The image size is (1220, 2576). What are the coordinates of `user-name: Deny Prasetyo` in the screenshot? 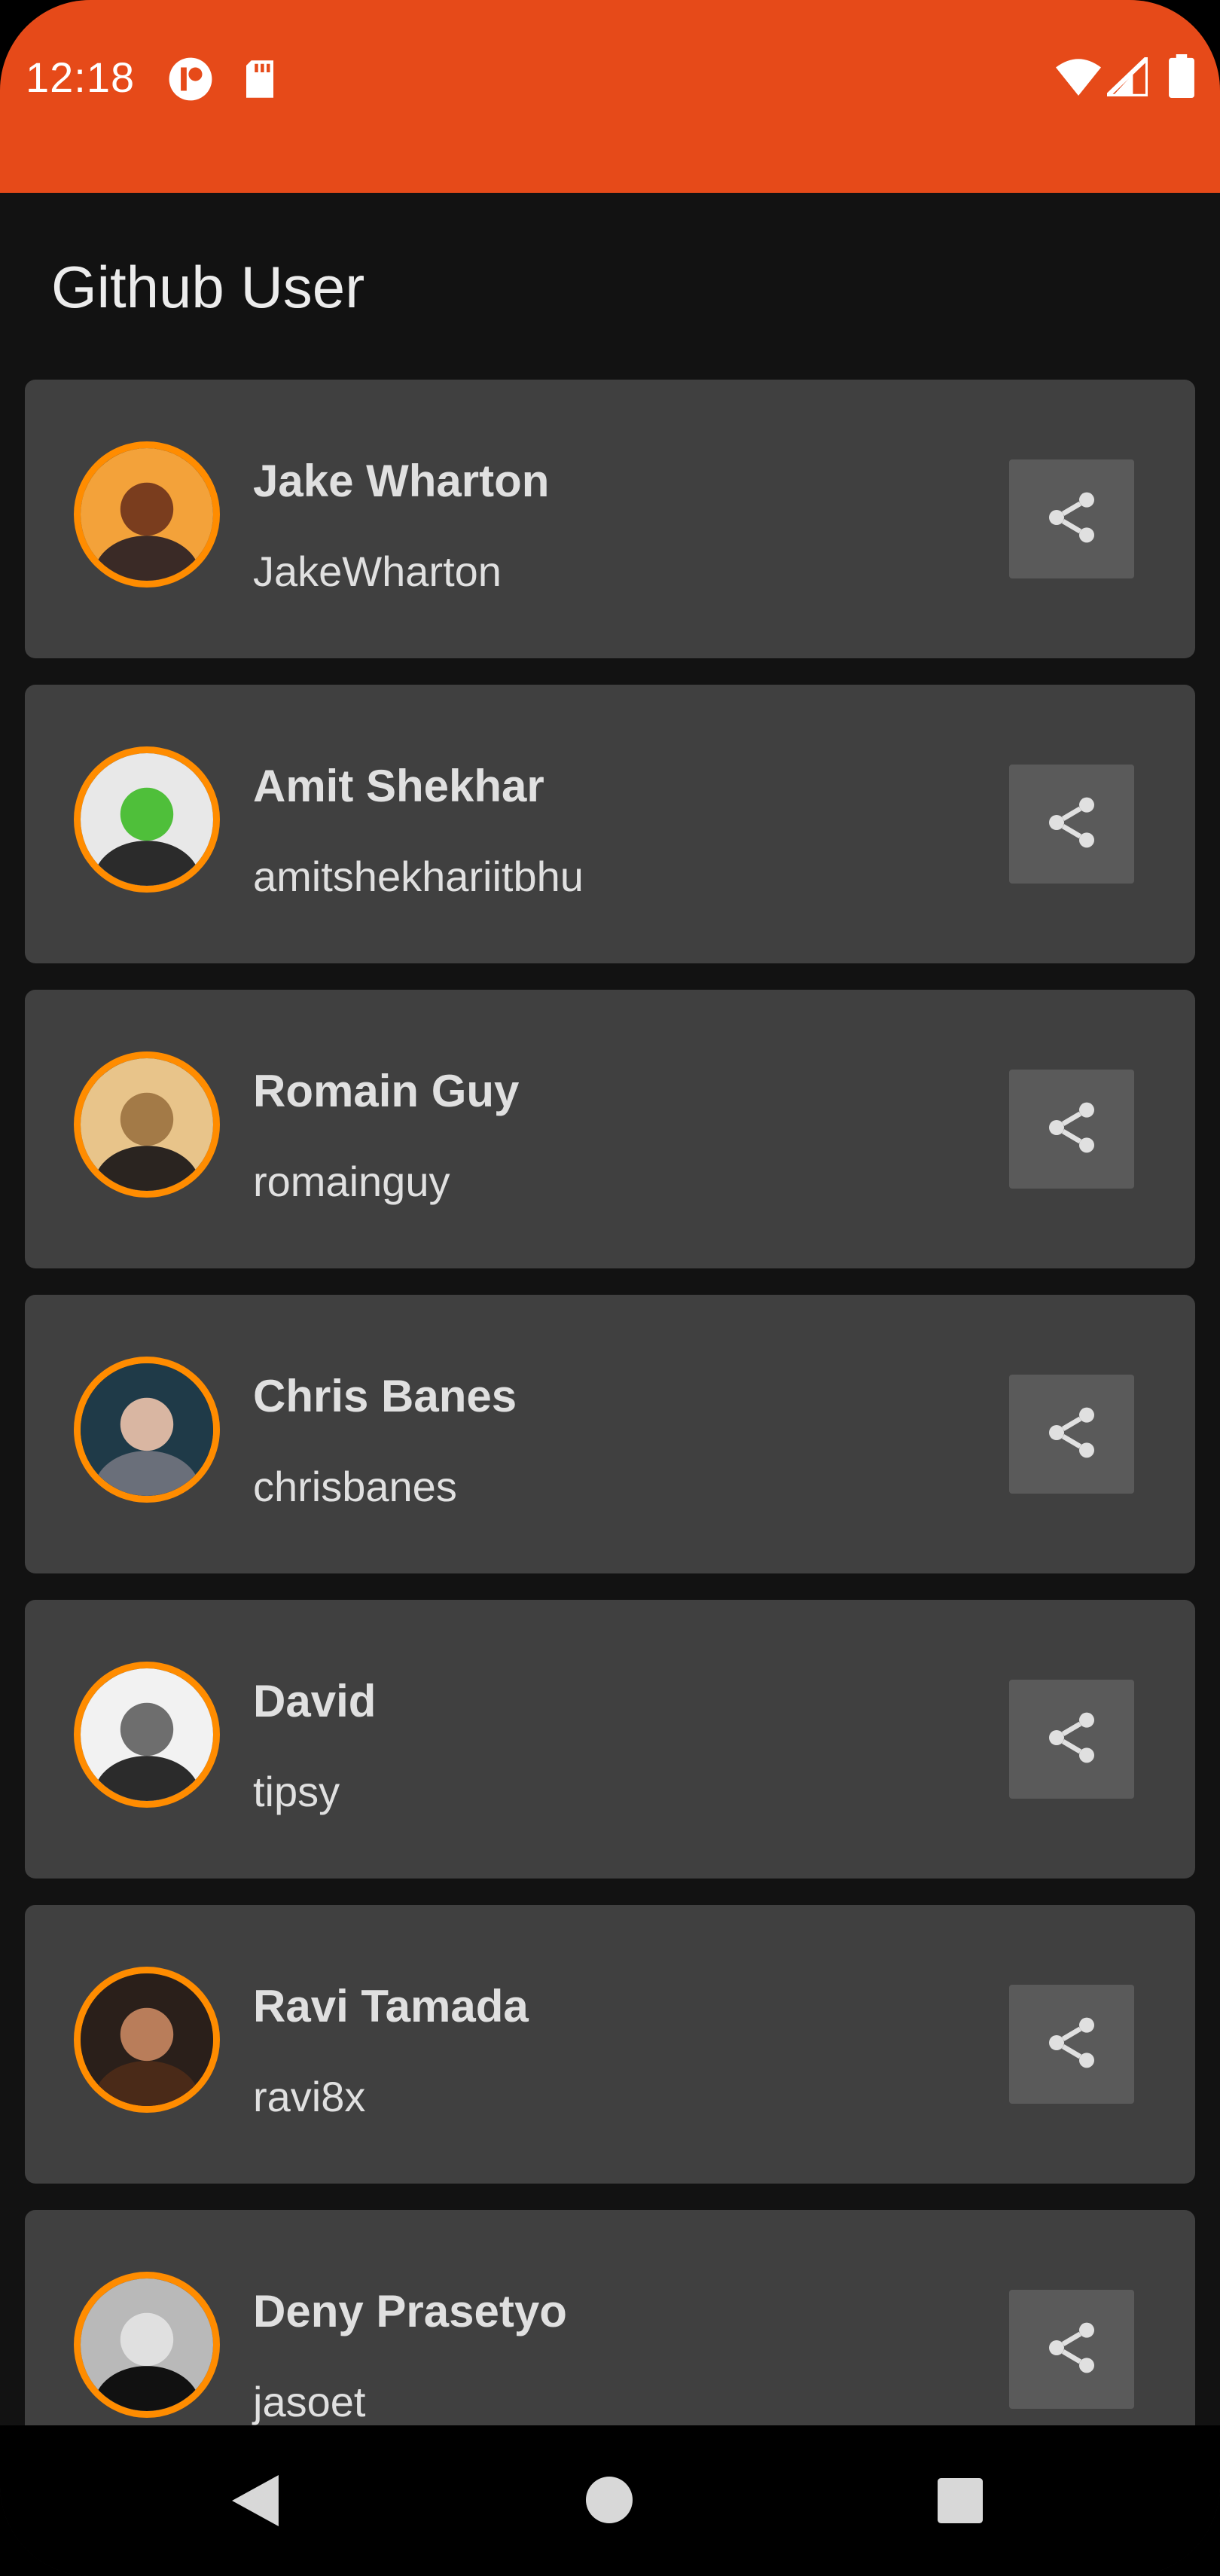 It's located at (410, 2311).